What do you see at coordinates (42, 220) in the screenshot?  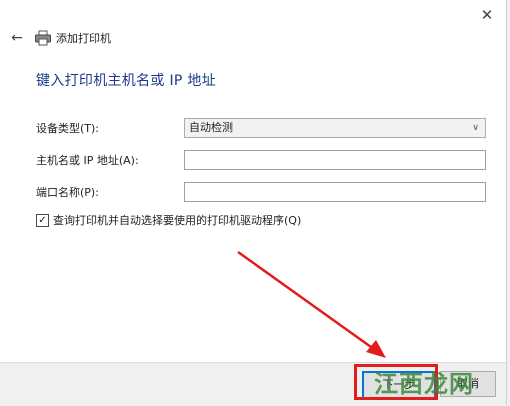 I see `query-printer-checkbox: ✓` at bounding box center [42, 220].